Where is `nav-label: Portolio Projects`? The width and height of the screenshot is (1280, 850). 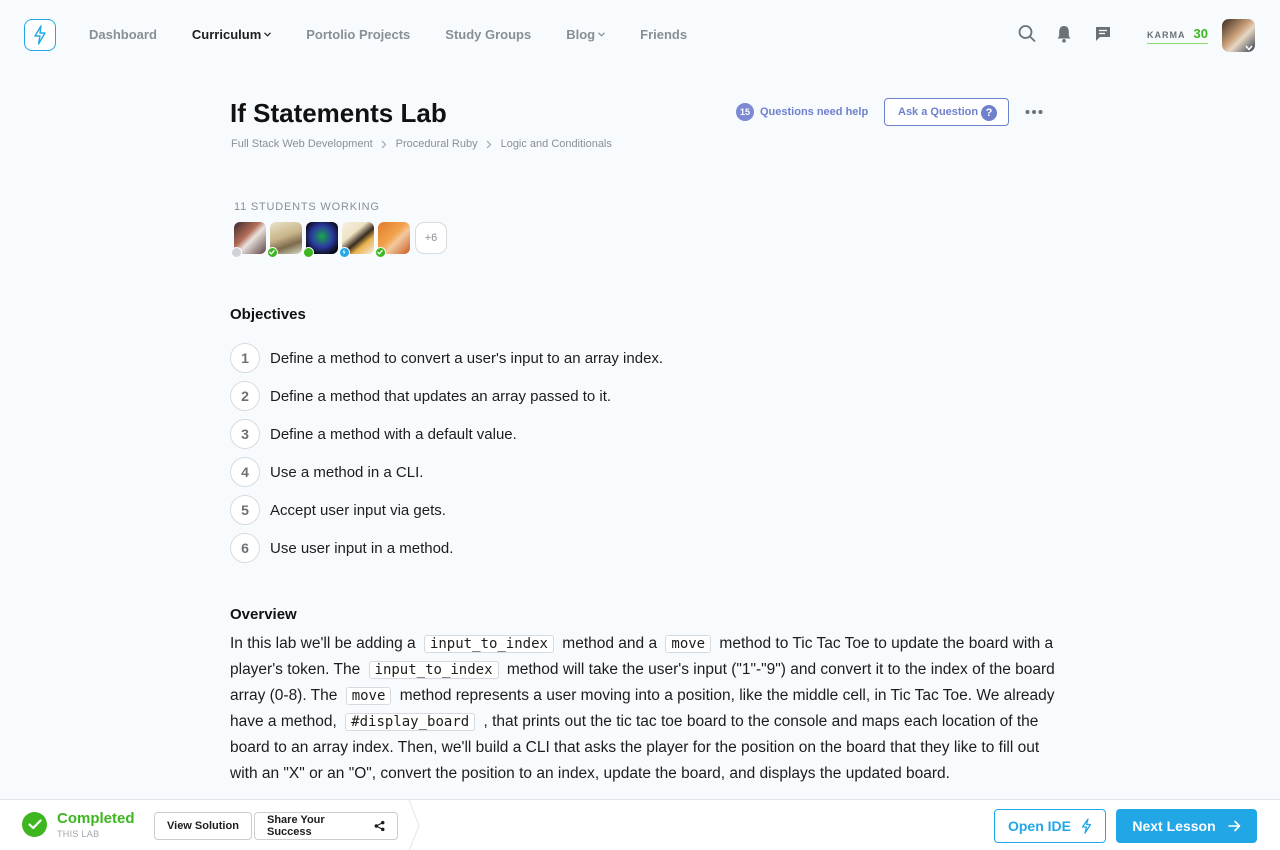 nav-label: Portolio Projects is located at coordinates (358, 34).